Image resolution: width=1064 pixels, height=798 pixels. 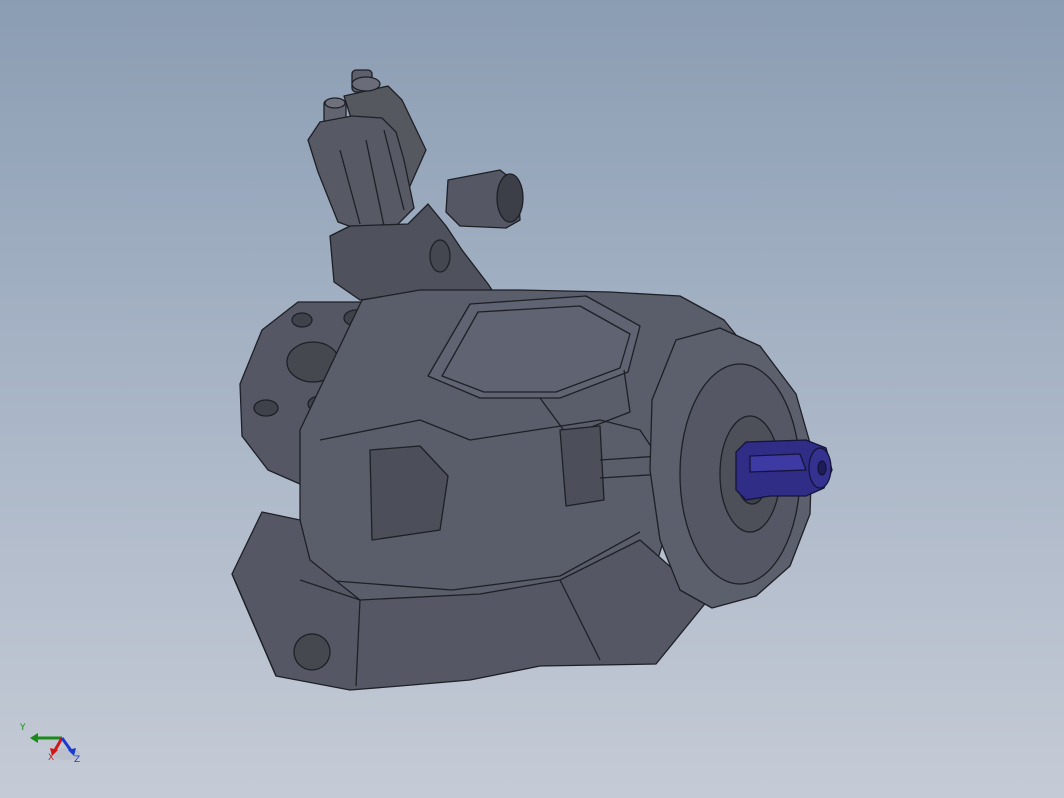 I want to click on triad-axes-icon, so click(x=55, y=746).